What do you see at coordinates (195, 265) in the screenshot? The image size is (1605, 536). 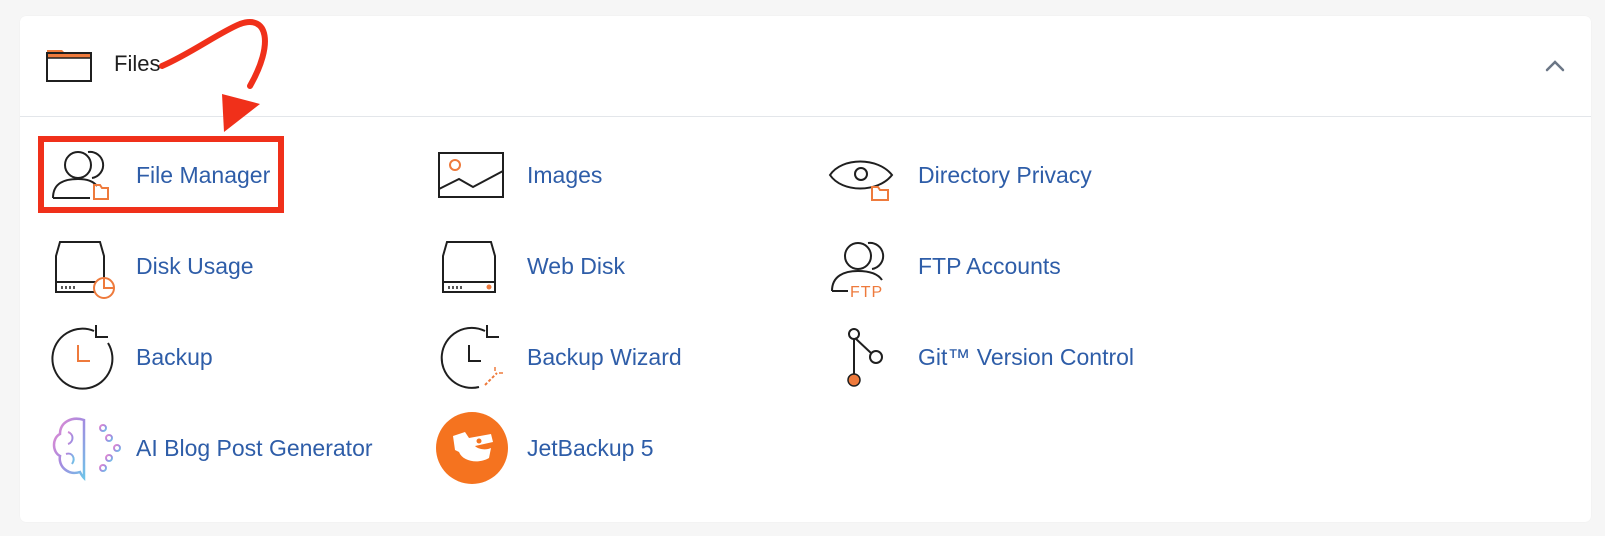 I see `disk-usage-label: Disk Usage` at bounding box center [195, 265].